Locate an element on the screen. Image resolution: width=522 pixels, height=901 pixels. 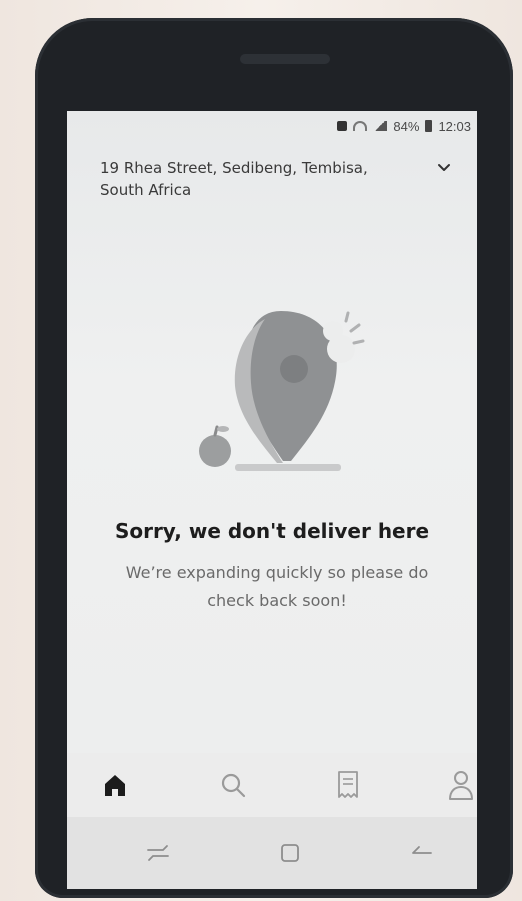
phone-speaker is located at coordinates (285, 59).